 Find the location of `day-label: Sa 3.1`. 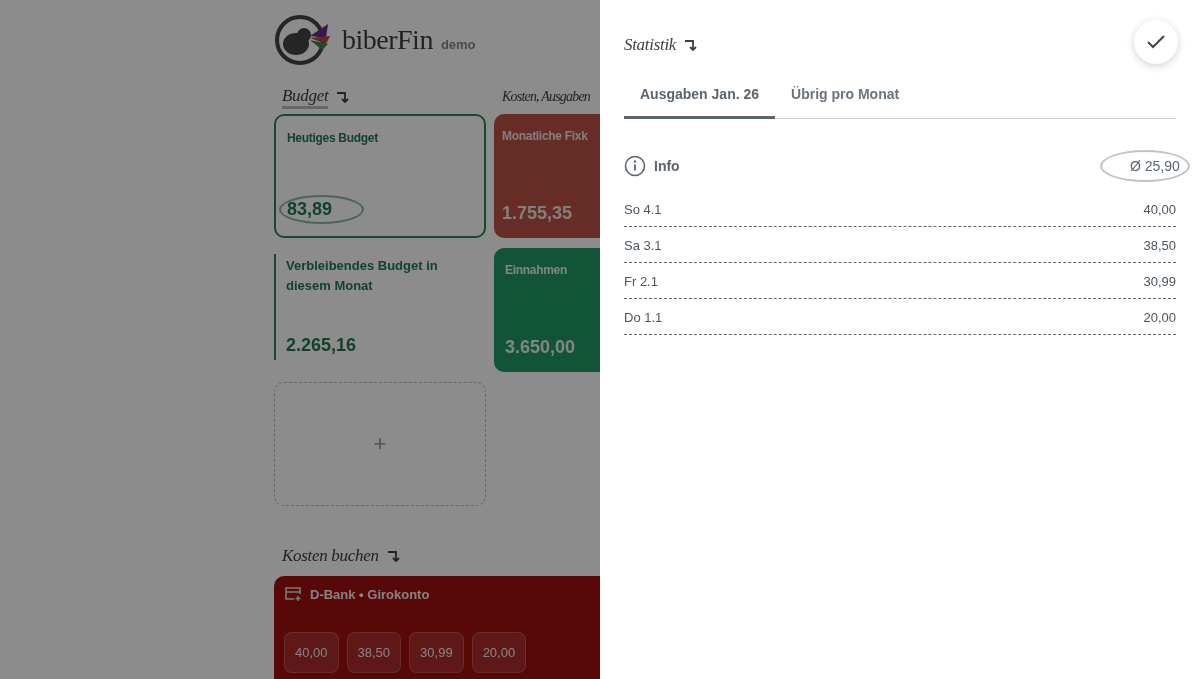

day-label: Sa 3.1 is located at coordinates (643, 245).